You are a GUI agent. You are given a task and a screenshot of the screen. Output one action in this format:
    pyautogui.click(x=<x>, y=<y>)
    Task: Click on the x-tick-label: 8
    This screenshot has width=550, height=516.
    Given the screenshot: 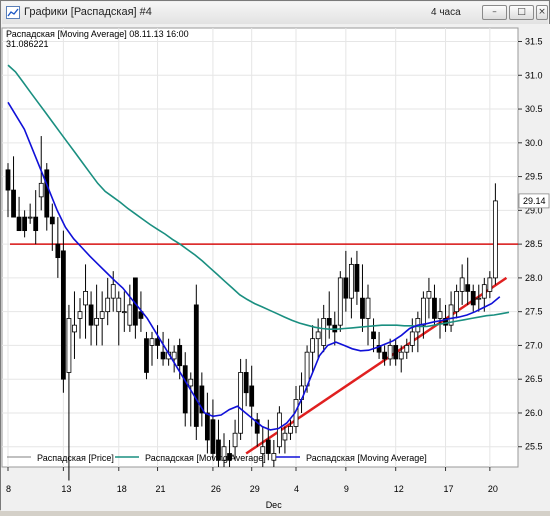 What is the action you would take?
    pyautogui.click(x=8, y=489)
    